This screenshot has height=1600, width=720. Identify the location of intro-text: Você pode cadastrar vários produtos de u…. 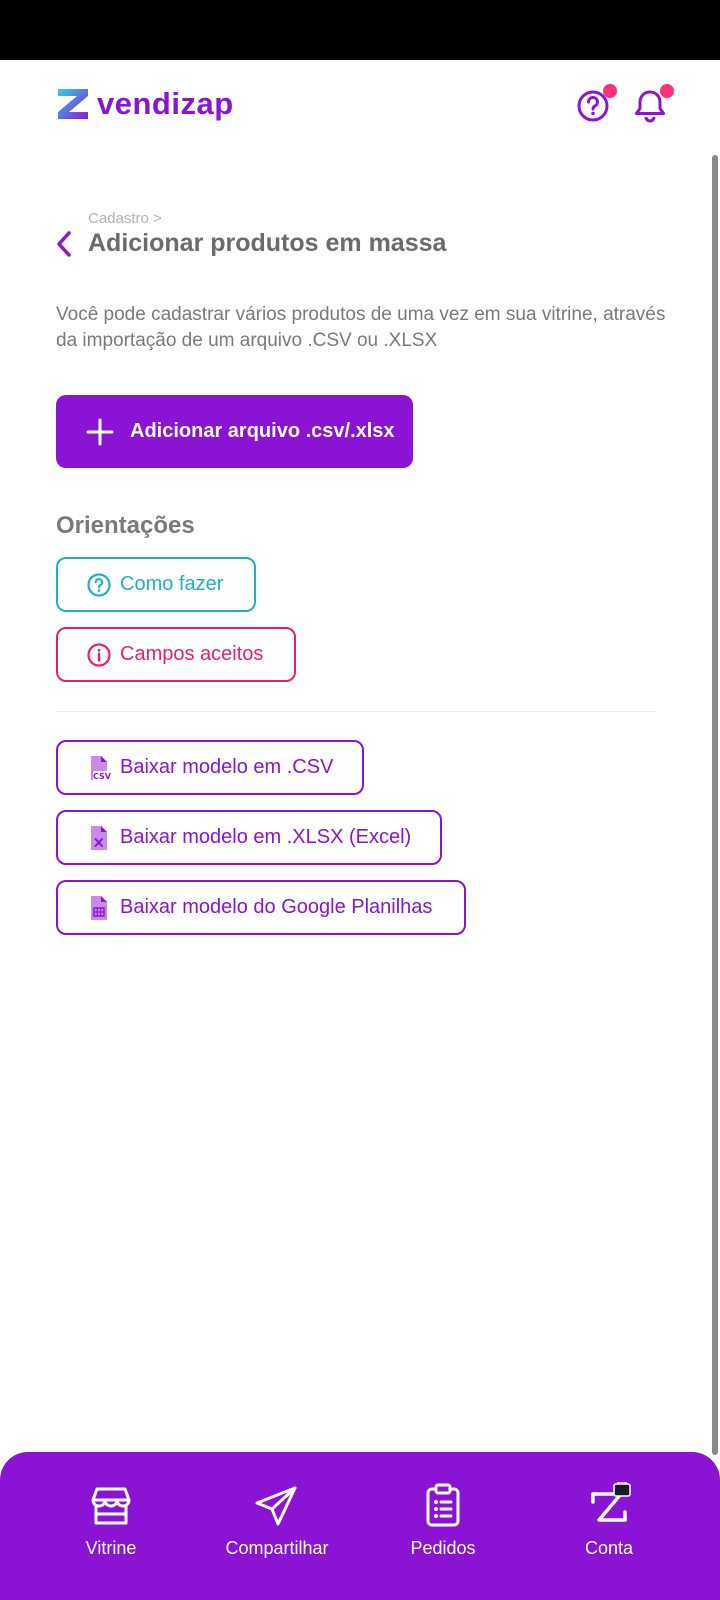
(361, 327).